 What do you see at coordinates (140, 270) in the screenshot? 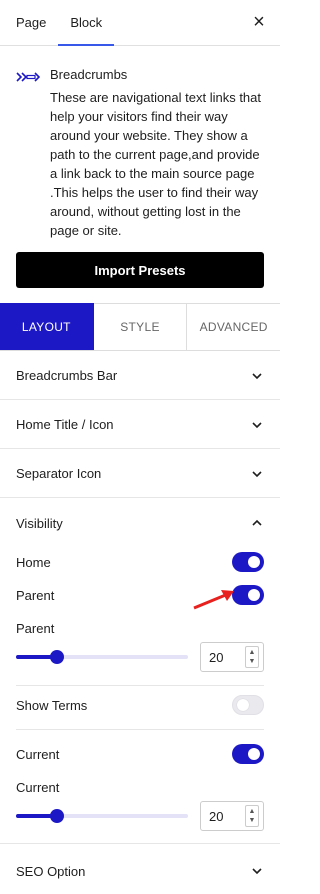
I see `import-presets-button: Import Presets` at bounding box center [140, 270].